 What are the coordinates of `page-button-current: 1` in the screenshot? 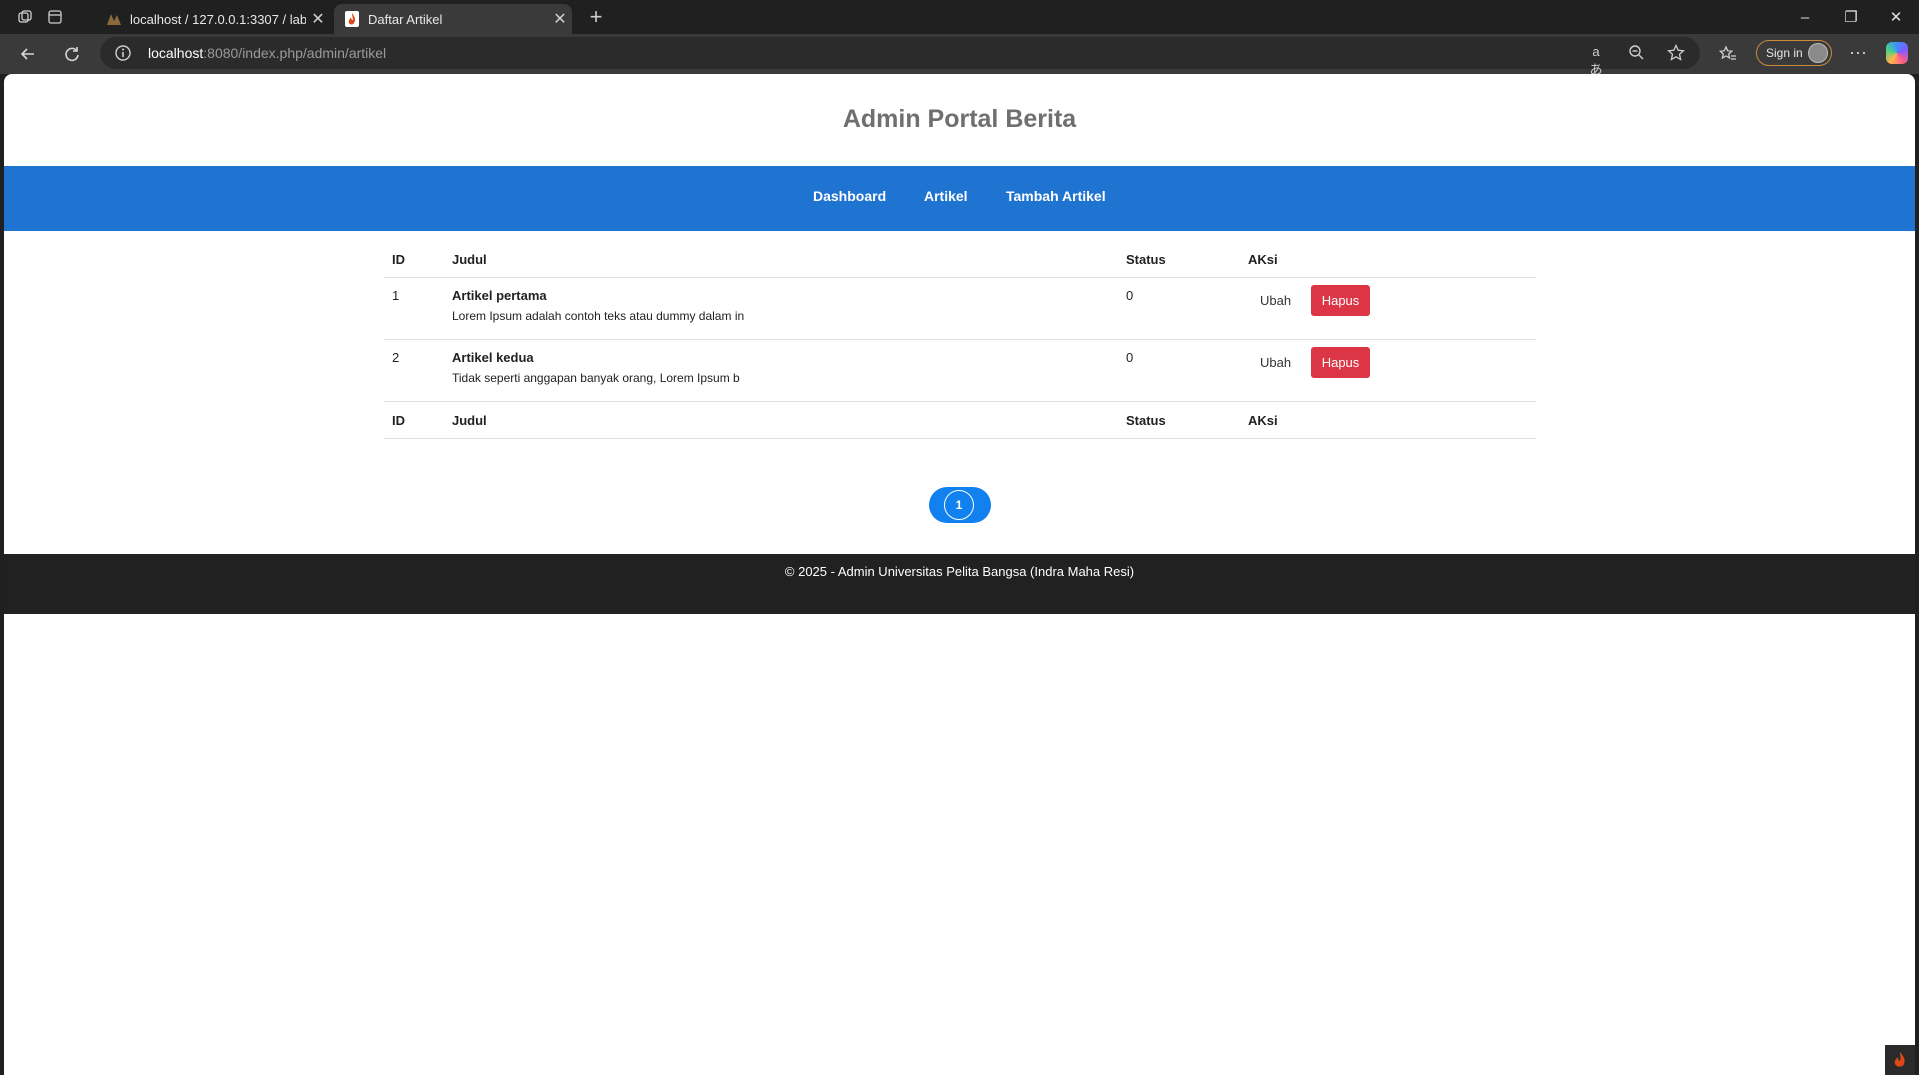 It's located at (959, 505).